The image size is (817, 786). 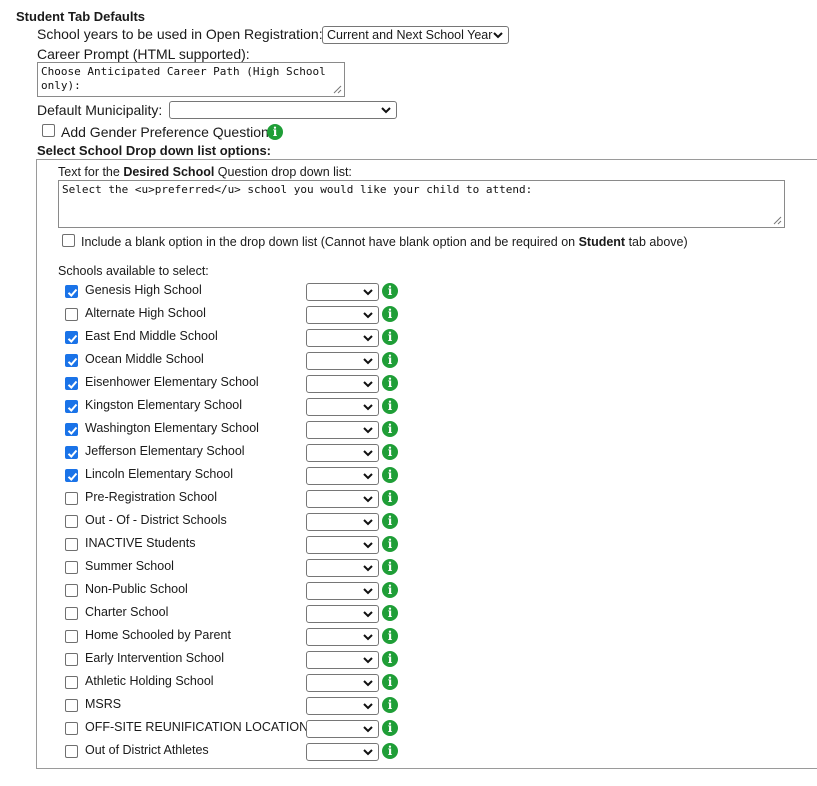 What do you see at coordinates (136, 589) in the screenshot?
I see `school-name: Non-Public School` at bounding box center [136, 589].